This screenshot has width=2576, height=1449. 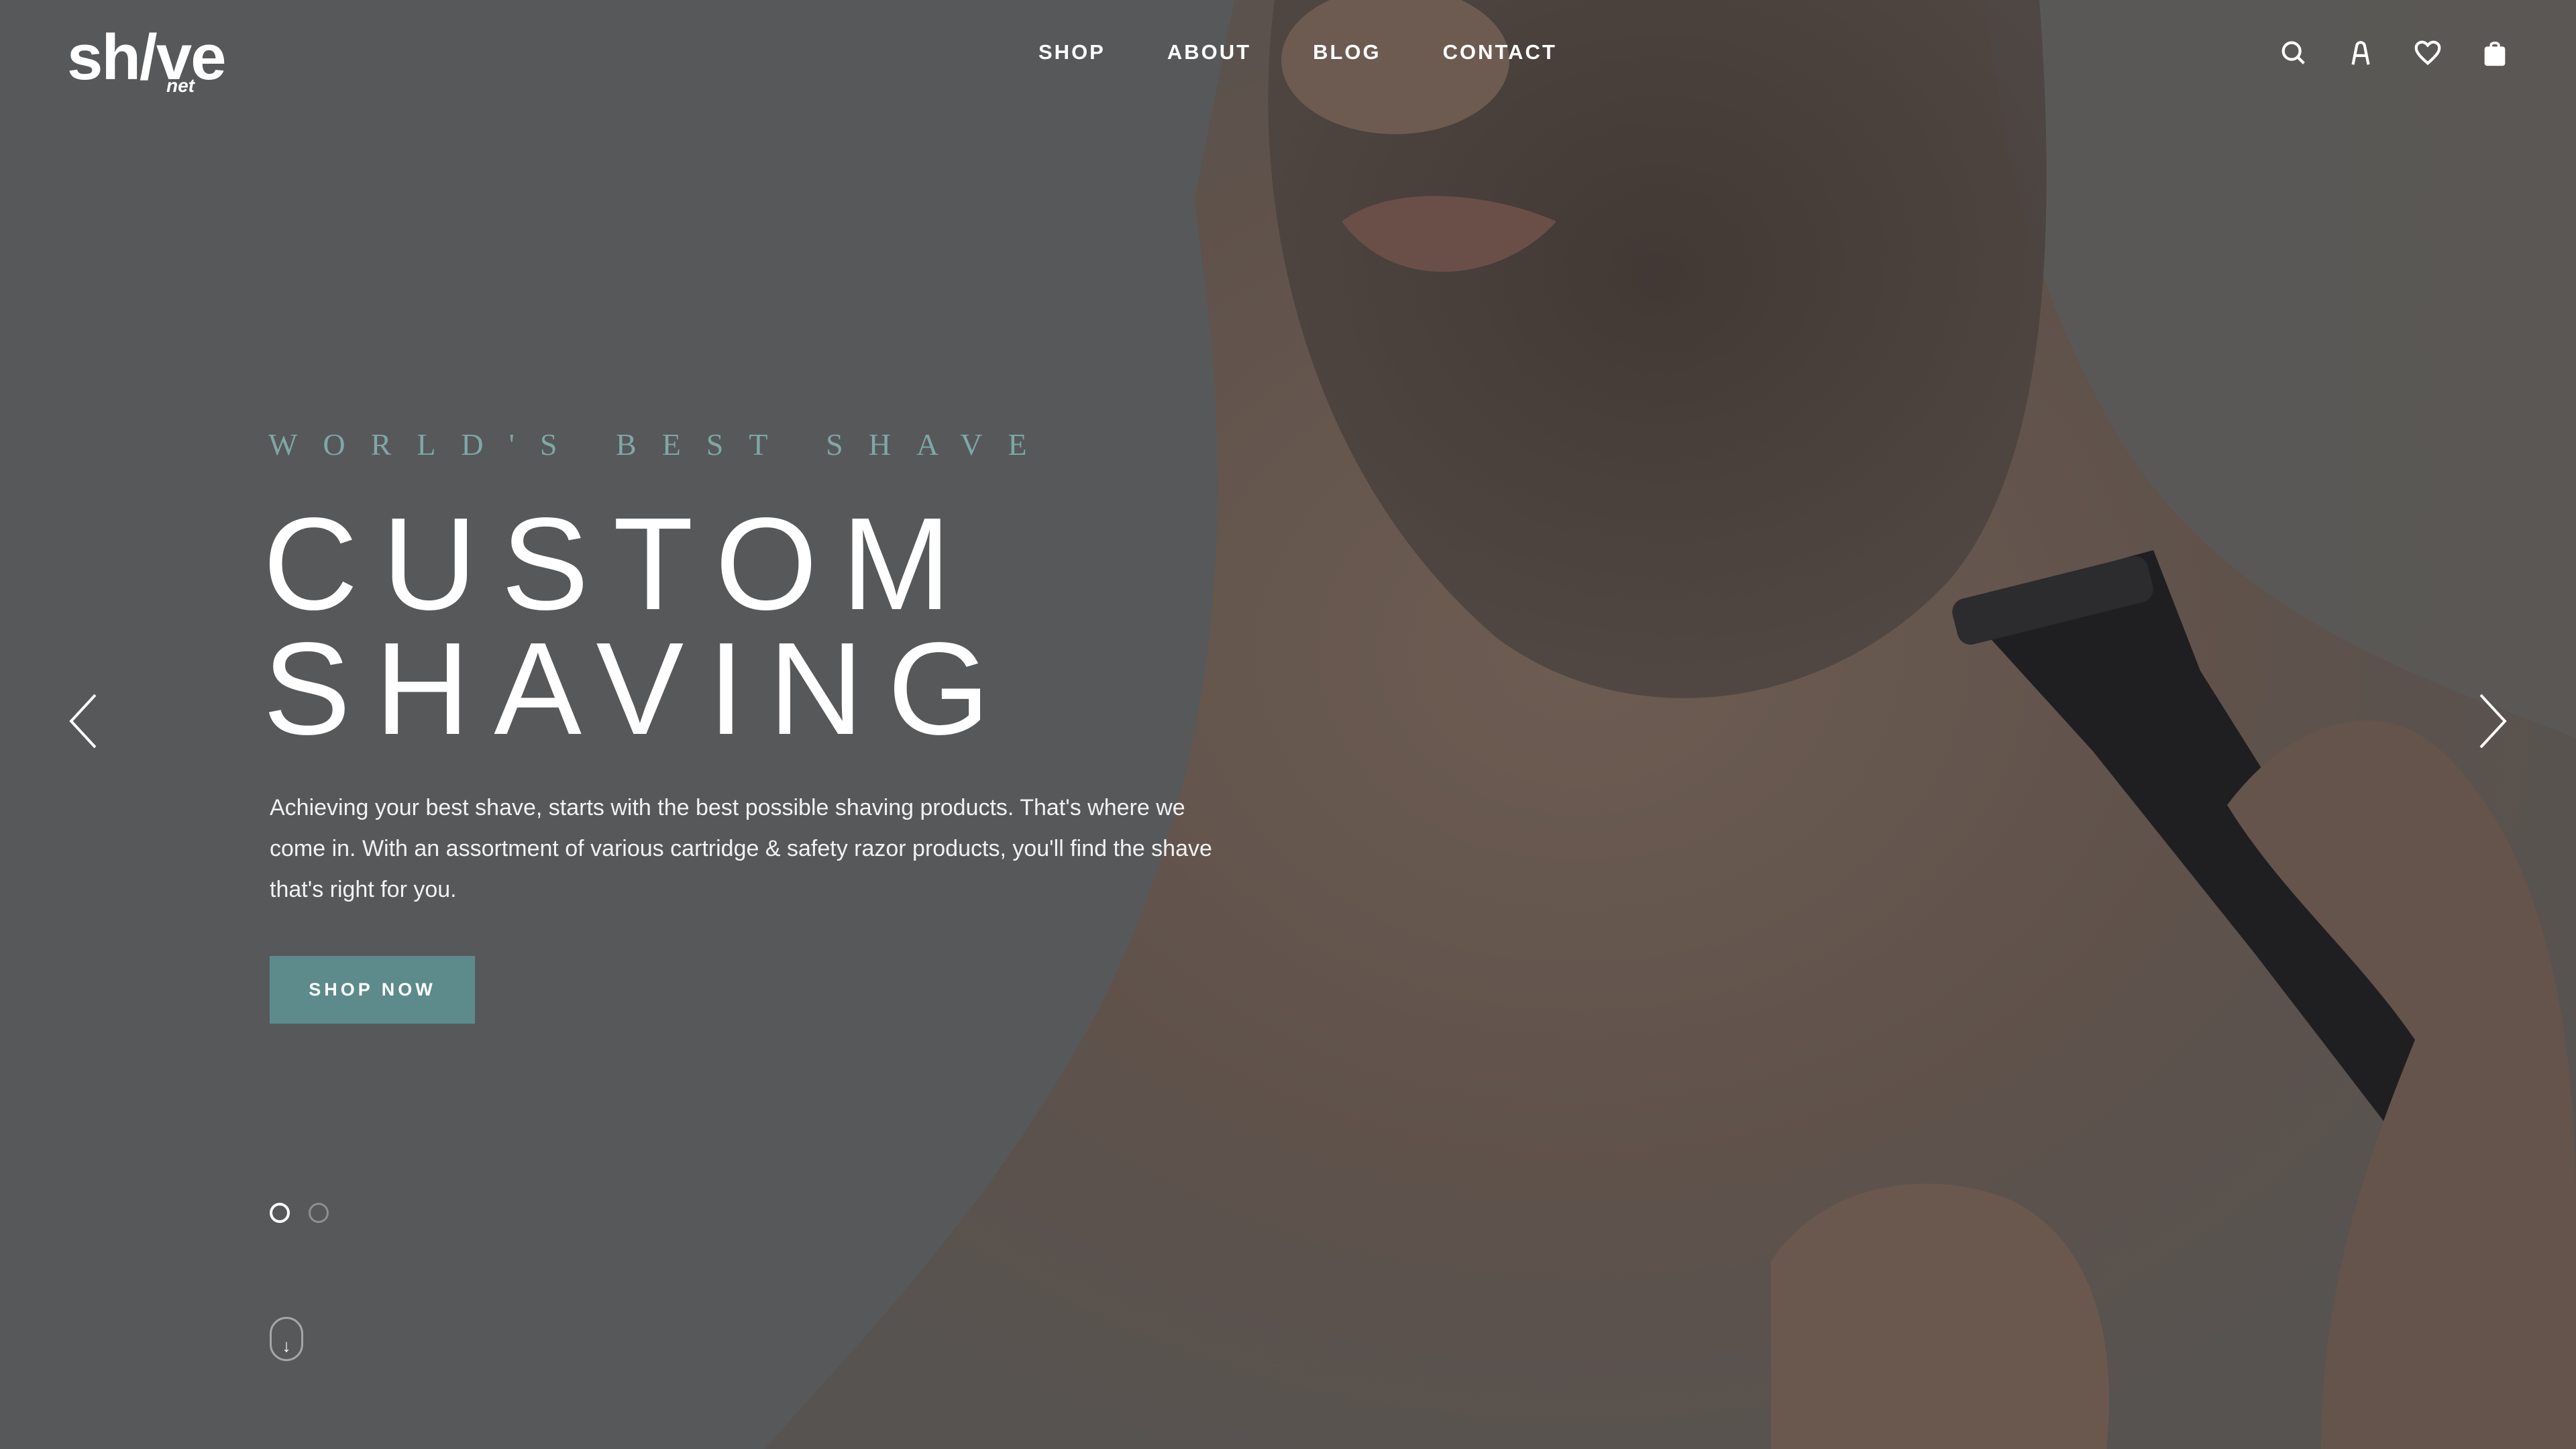 I want to click on next-slide-arrow, so click(x=2493, y=721).